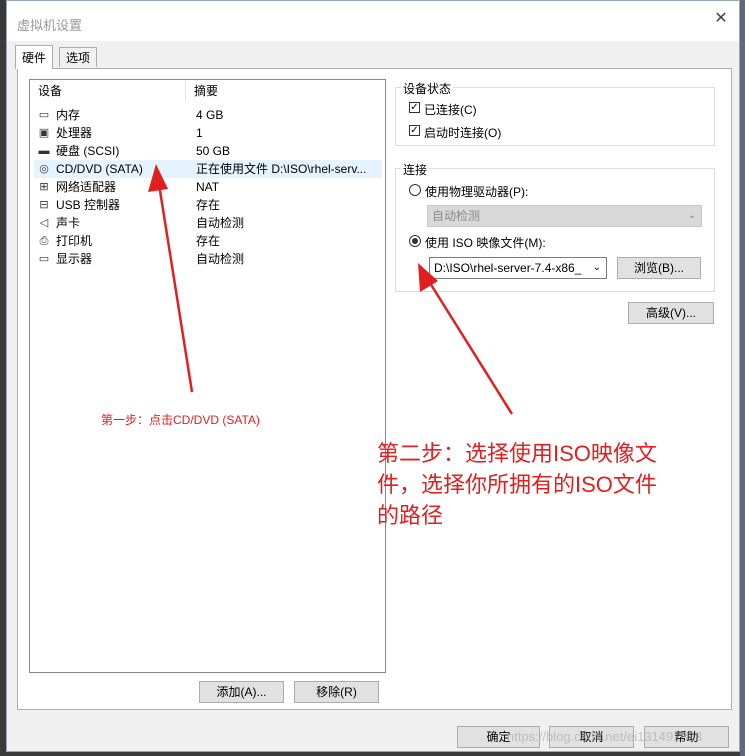  What do you see at coordinates (466, 339) in the screenshot?
I see `arrow-step2` at bounding box center [466, 339].